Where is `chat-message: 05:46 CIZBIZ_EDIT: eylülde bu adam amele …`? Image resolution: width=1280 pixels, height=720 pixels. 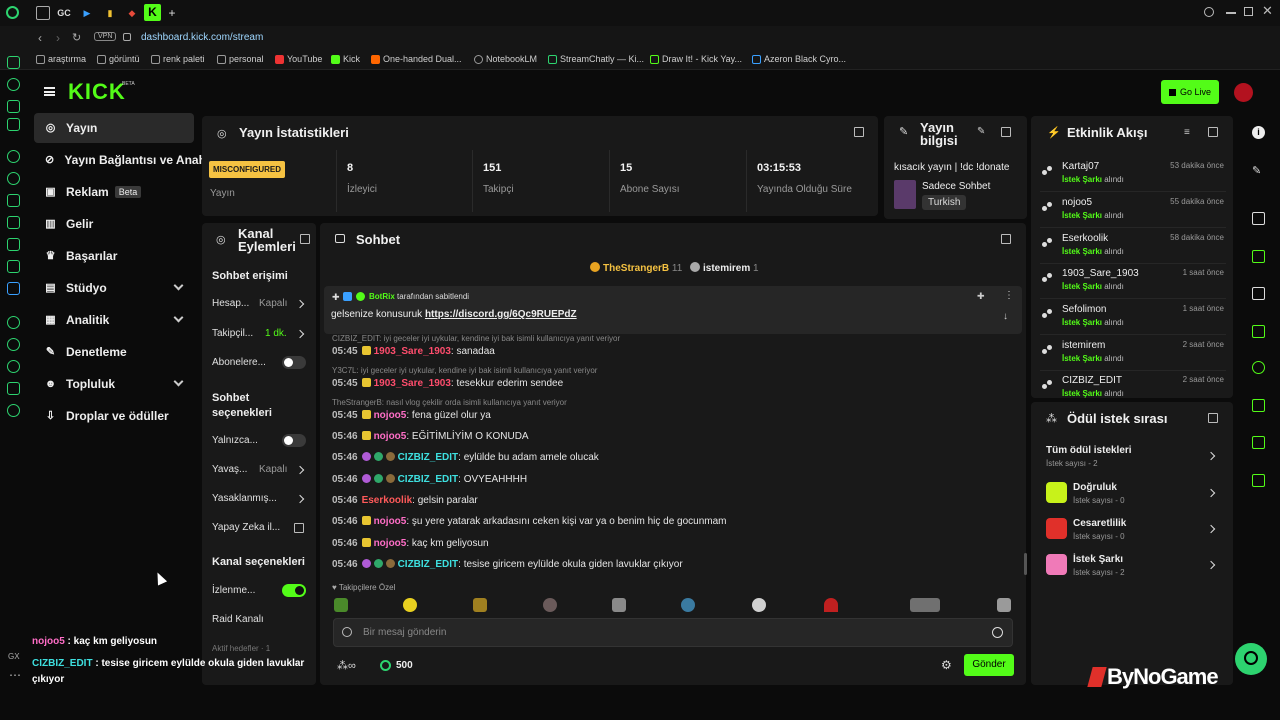
chat-message: 05:46 CIZBIZ_EDIT: eylülde bu adam amele … is located at coordinates (465, 457).